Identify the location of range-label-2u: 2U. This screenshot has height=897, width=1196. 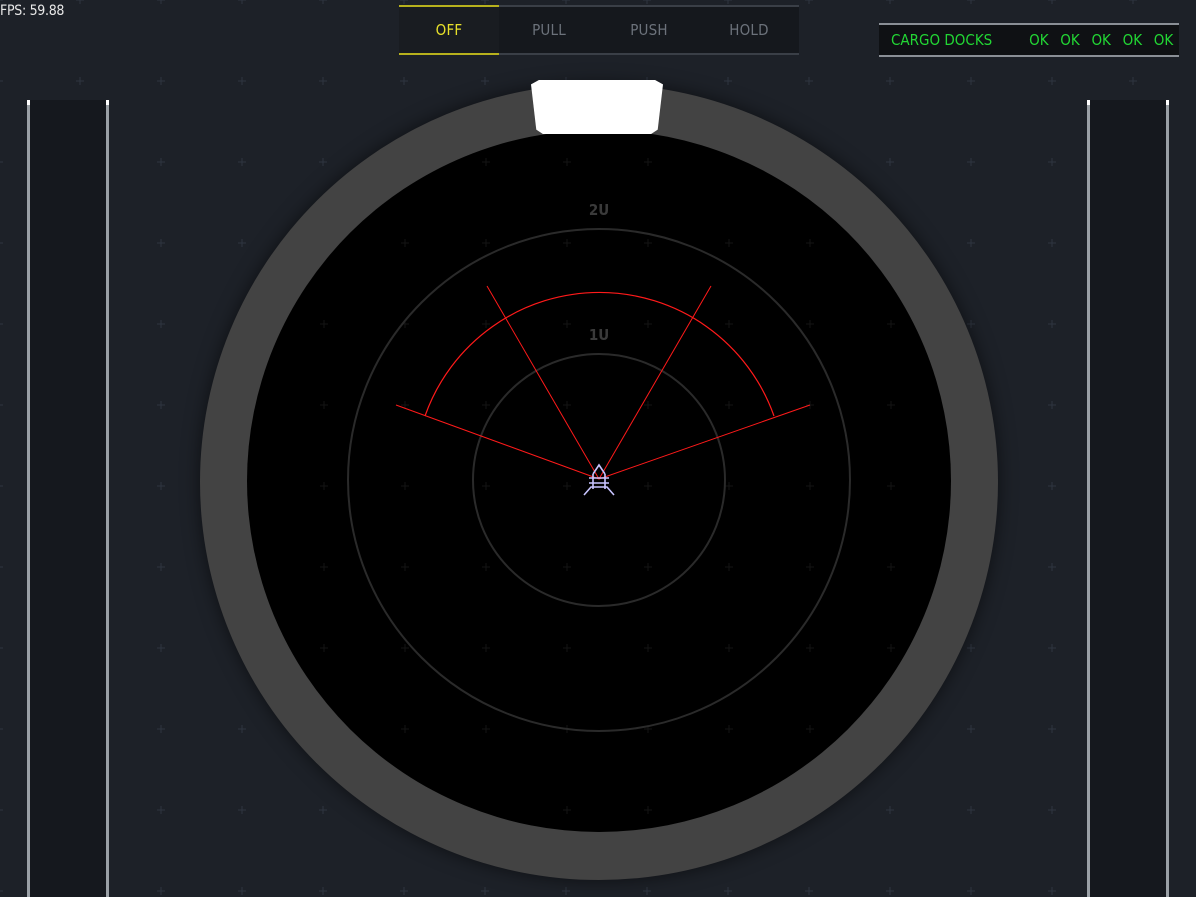
(599, 210).